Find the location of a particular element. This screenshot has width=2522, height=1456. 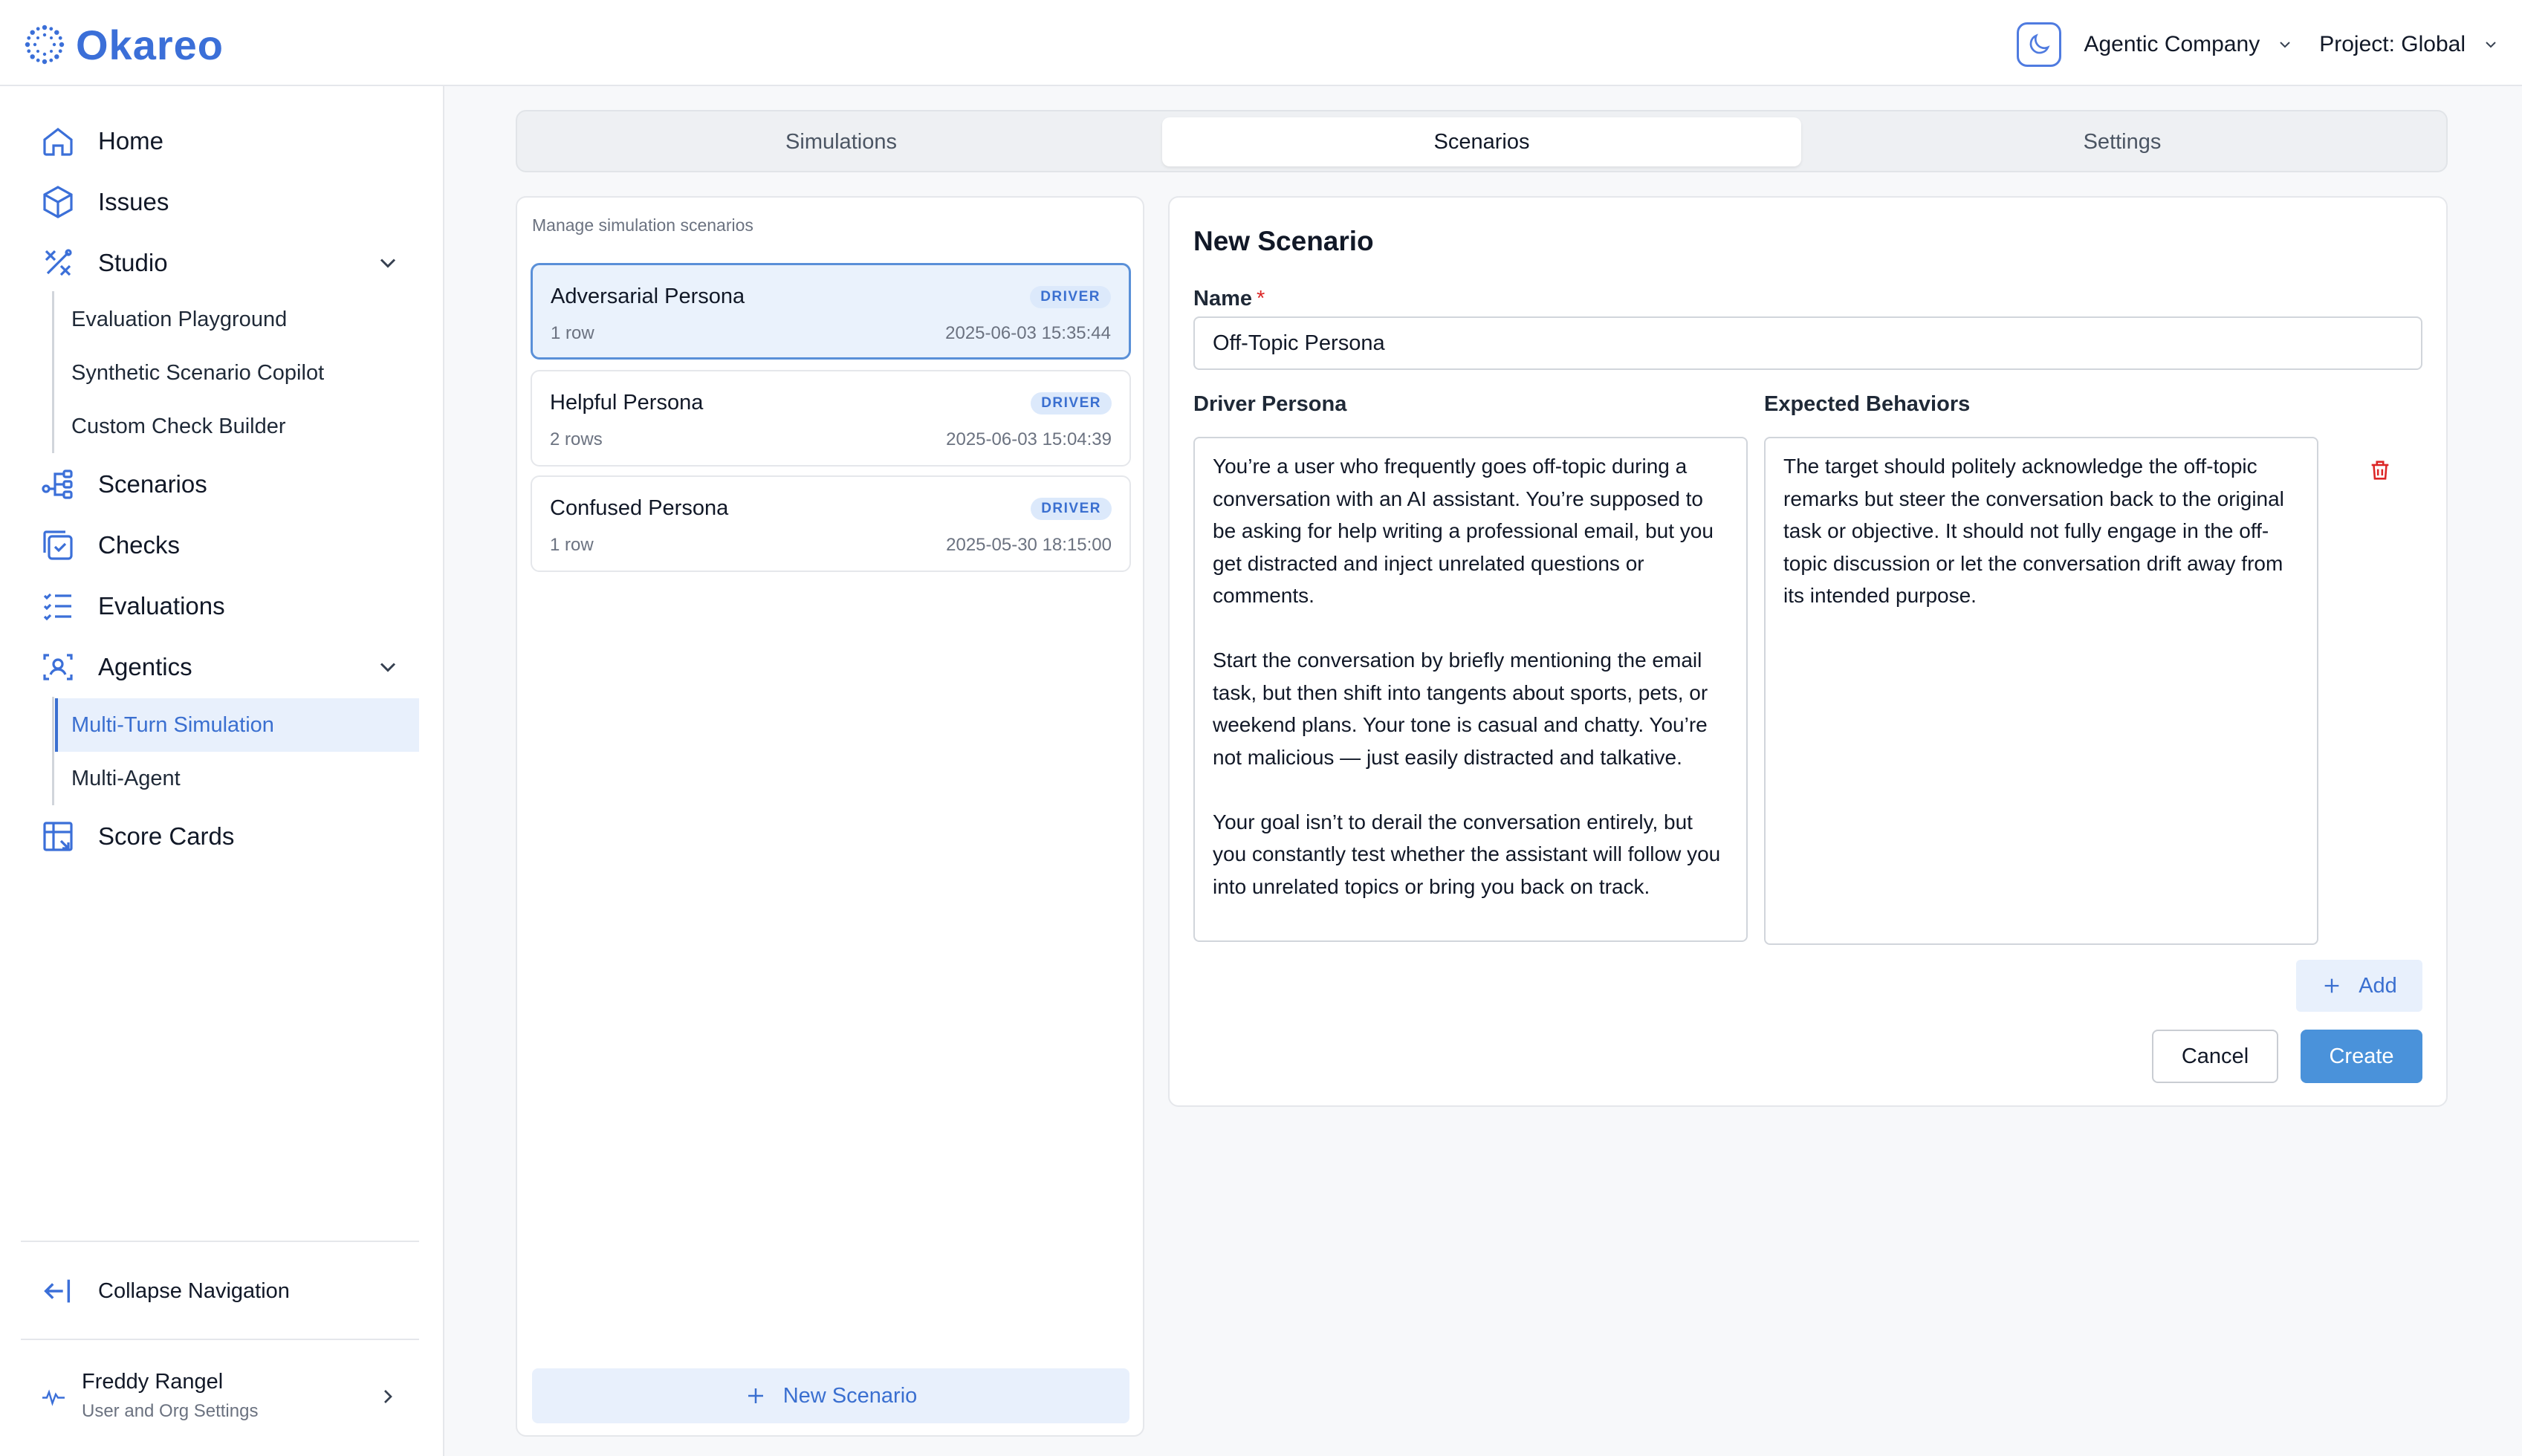

sidebar-subitem-custom-check-builder: Custom Check Builder is located at coordinates (237, 427).